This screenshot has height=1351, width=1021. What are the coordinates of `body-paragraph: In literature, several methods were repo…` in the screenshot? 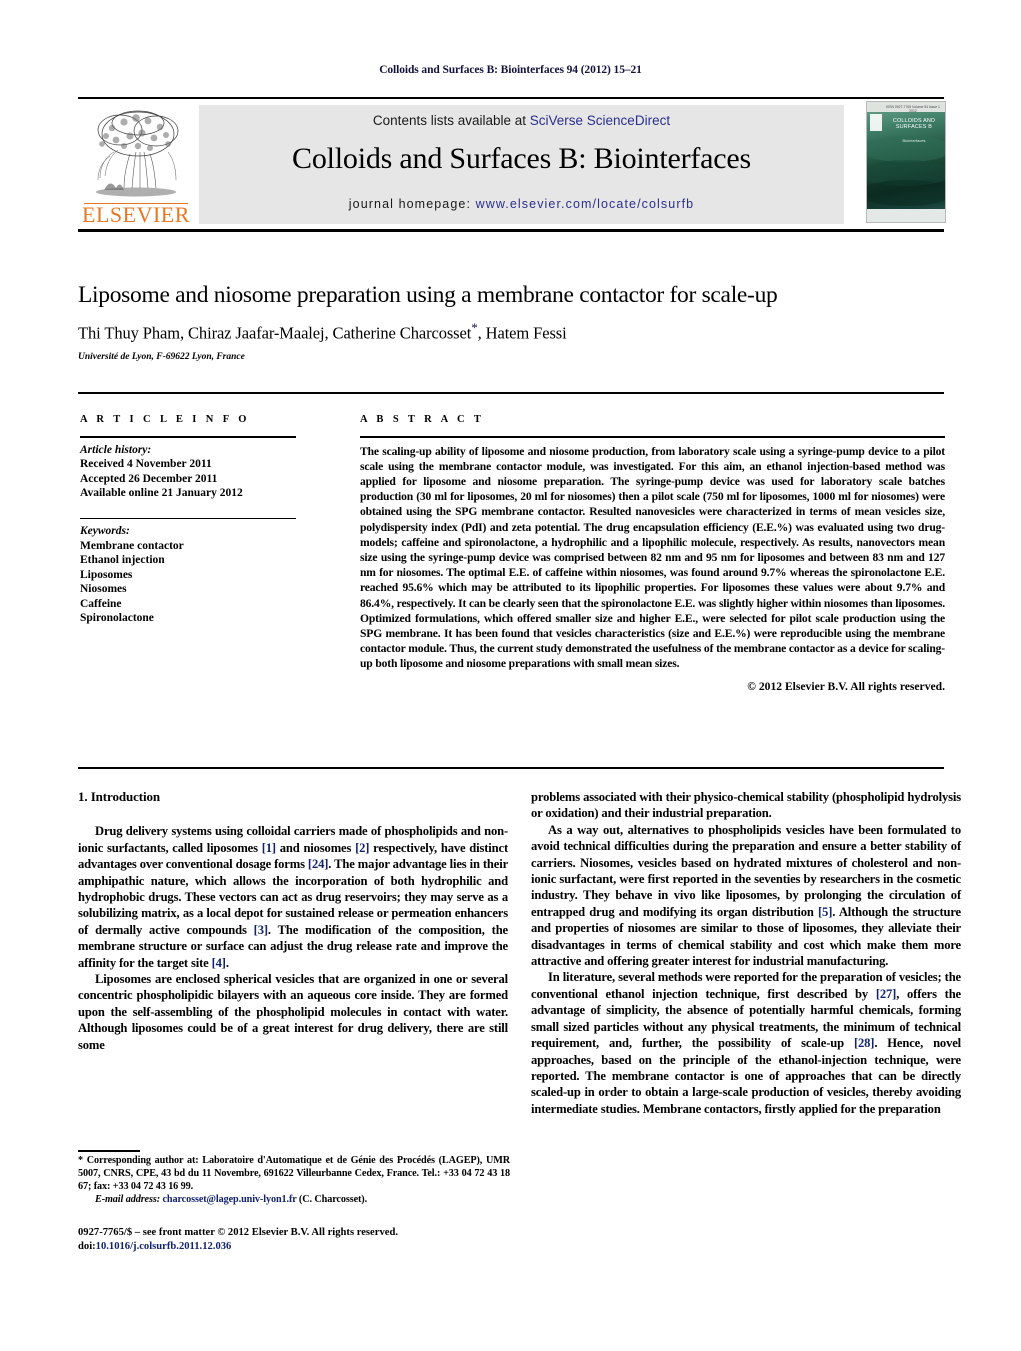 It's located at (746, 1043).